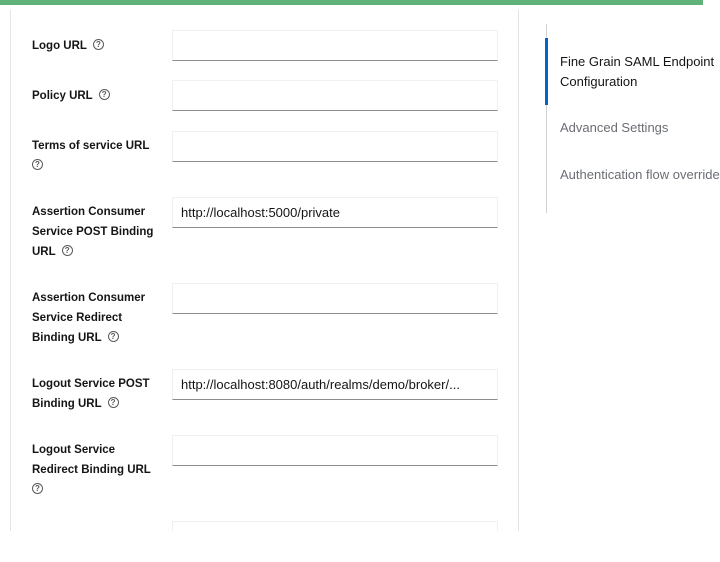 Image resolution: width=720 pixels, height=562 pixels. I want to click on acs-post-binding-url-input, so click(335, 212).